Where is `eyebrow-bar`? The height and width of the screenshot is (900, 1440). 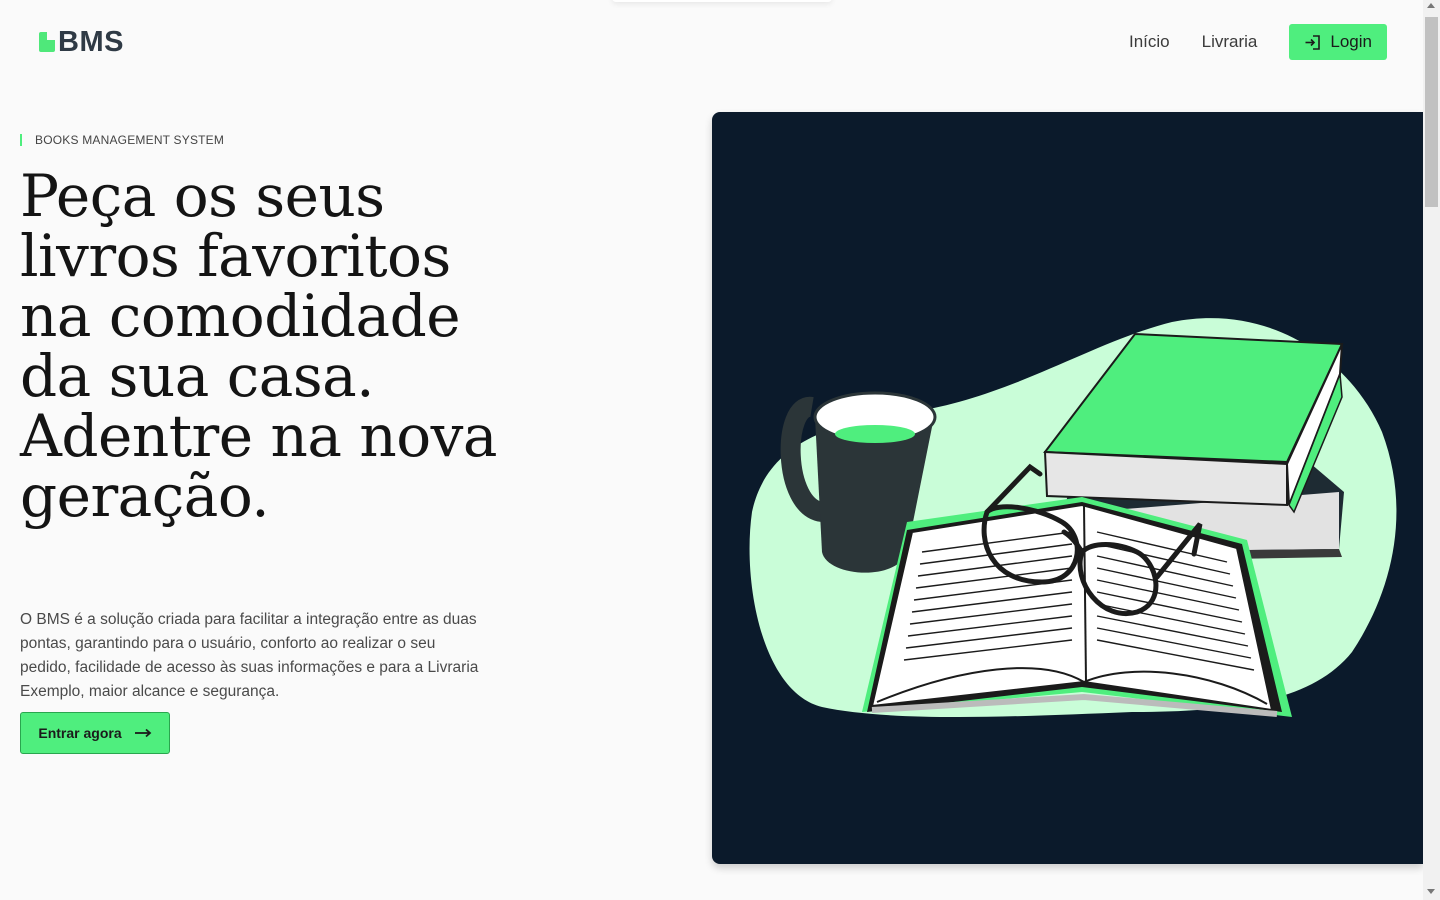 eyebrow-bar is located at coordinates (21, 140).